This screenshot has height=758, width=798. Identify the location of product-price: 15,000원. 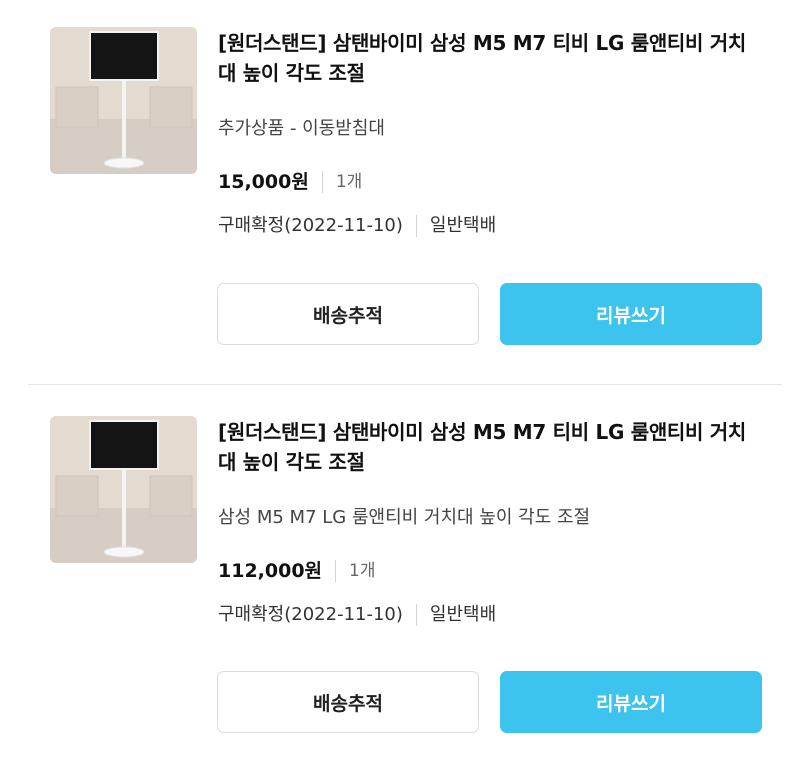
(263, 182).